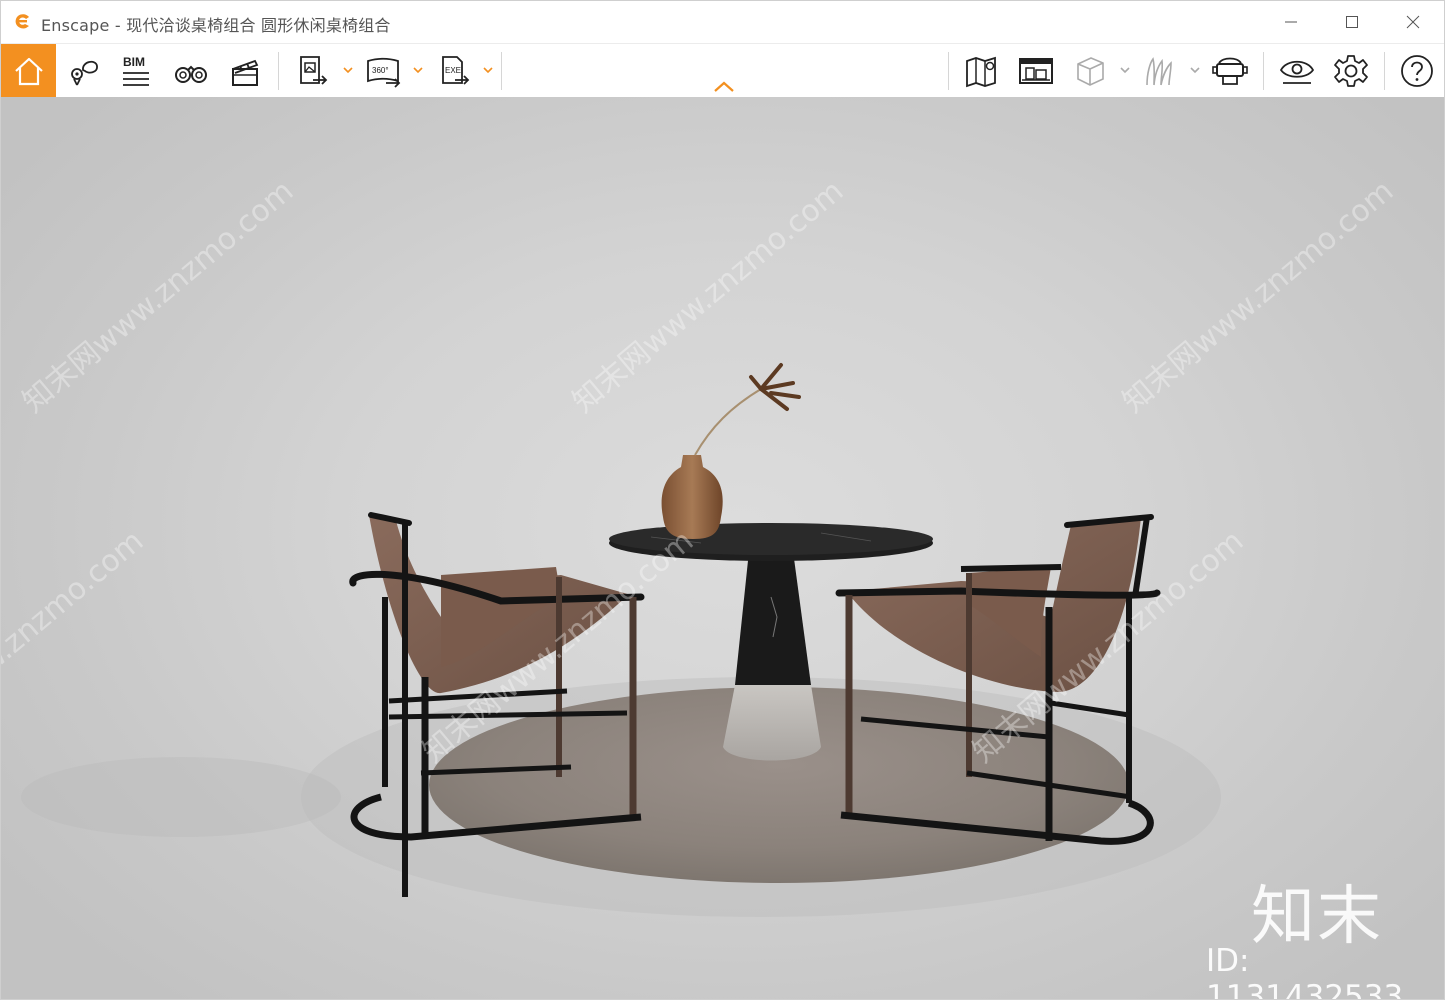 Image resolution: width=1445 pixels, height=1000 pixels. I want to click on binoculars-button, so click(191, 71).